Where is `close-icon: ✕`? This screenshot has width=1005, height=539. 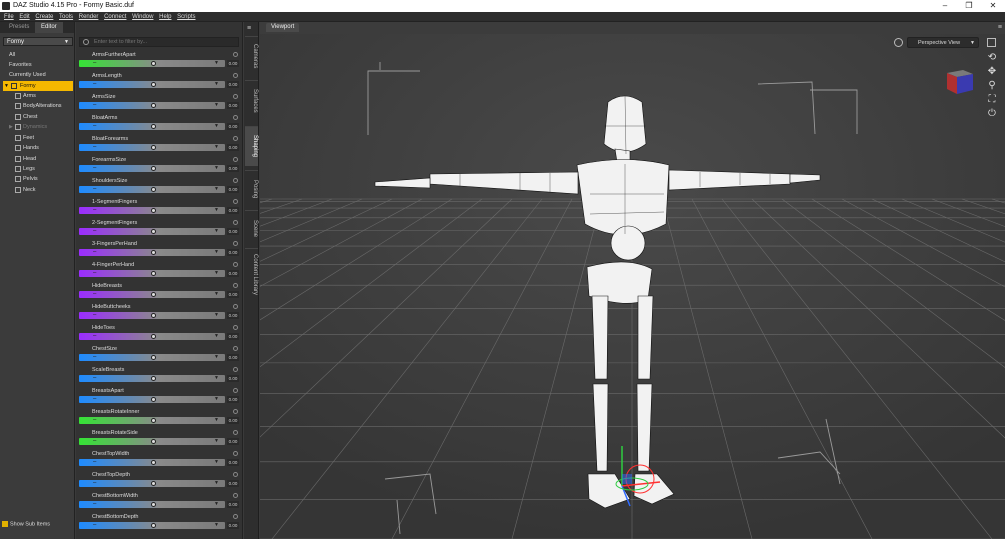
close-icon: ✕ is located at coordinates (992, 6).